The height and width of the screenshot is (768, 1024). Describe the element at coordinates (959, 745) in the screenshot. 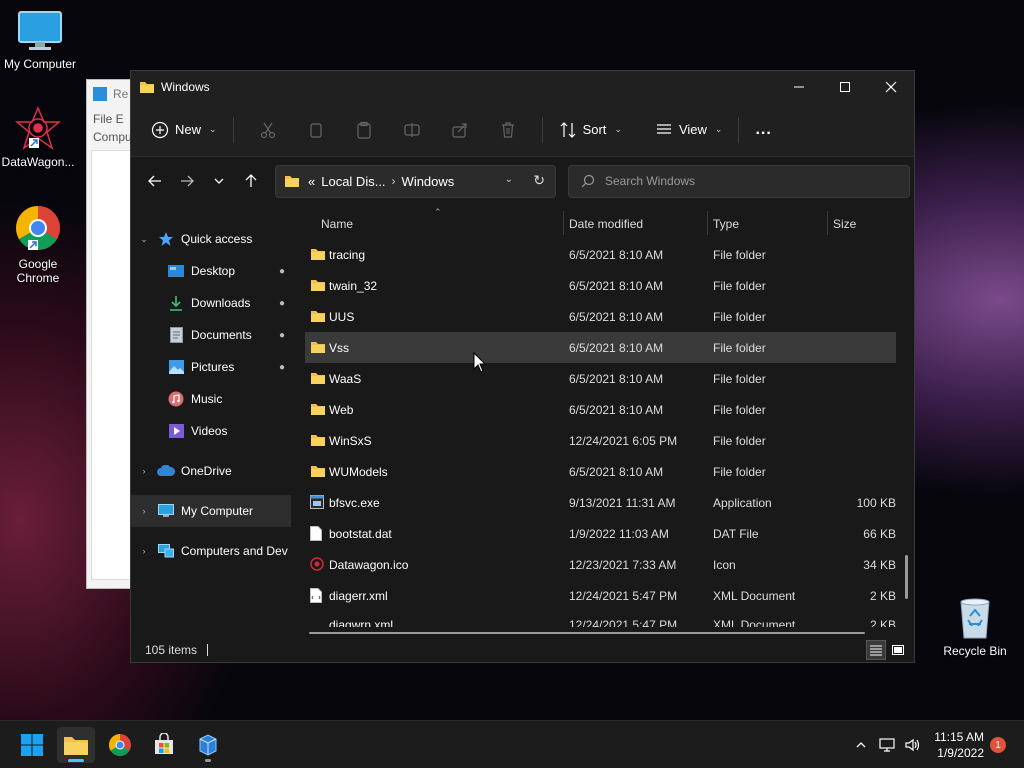

I see `clock: 11:15 AM 1/9/2022` at that location.